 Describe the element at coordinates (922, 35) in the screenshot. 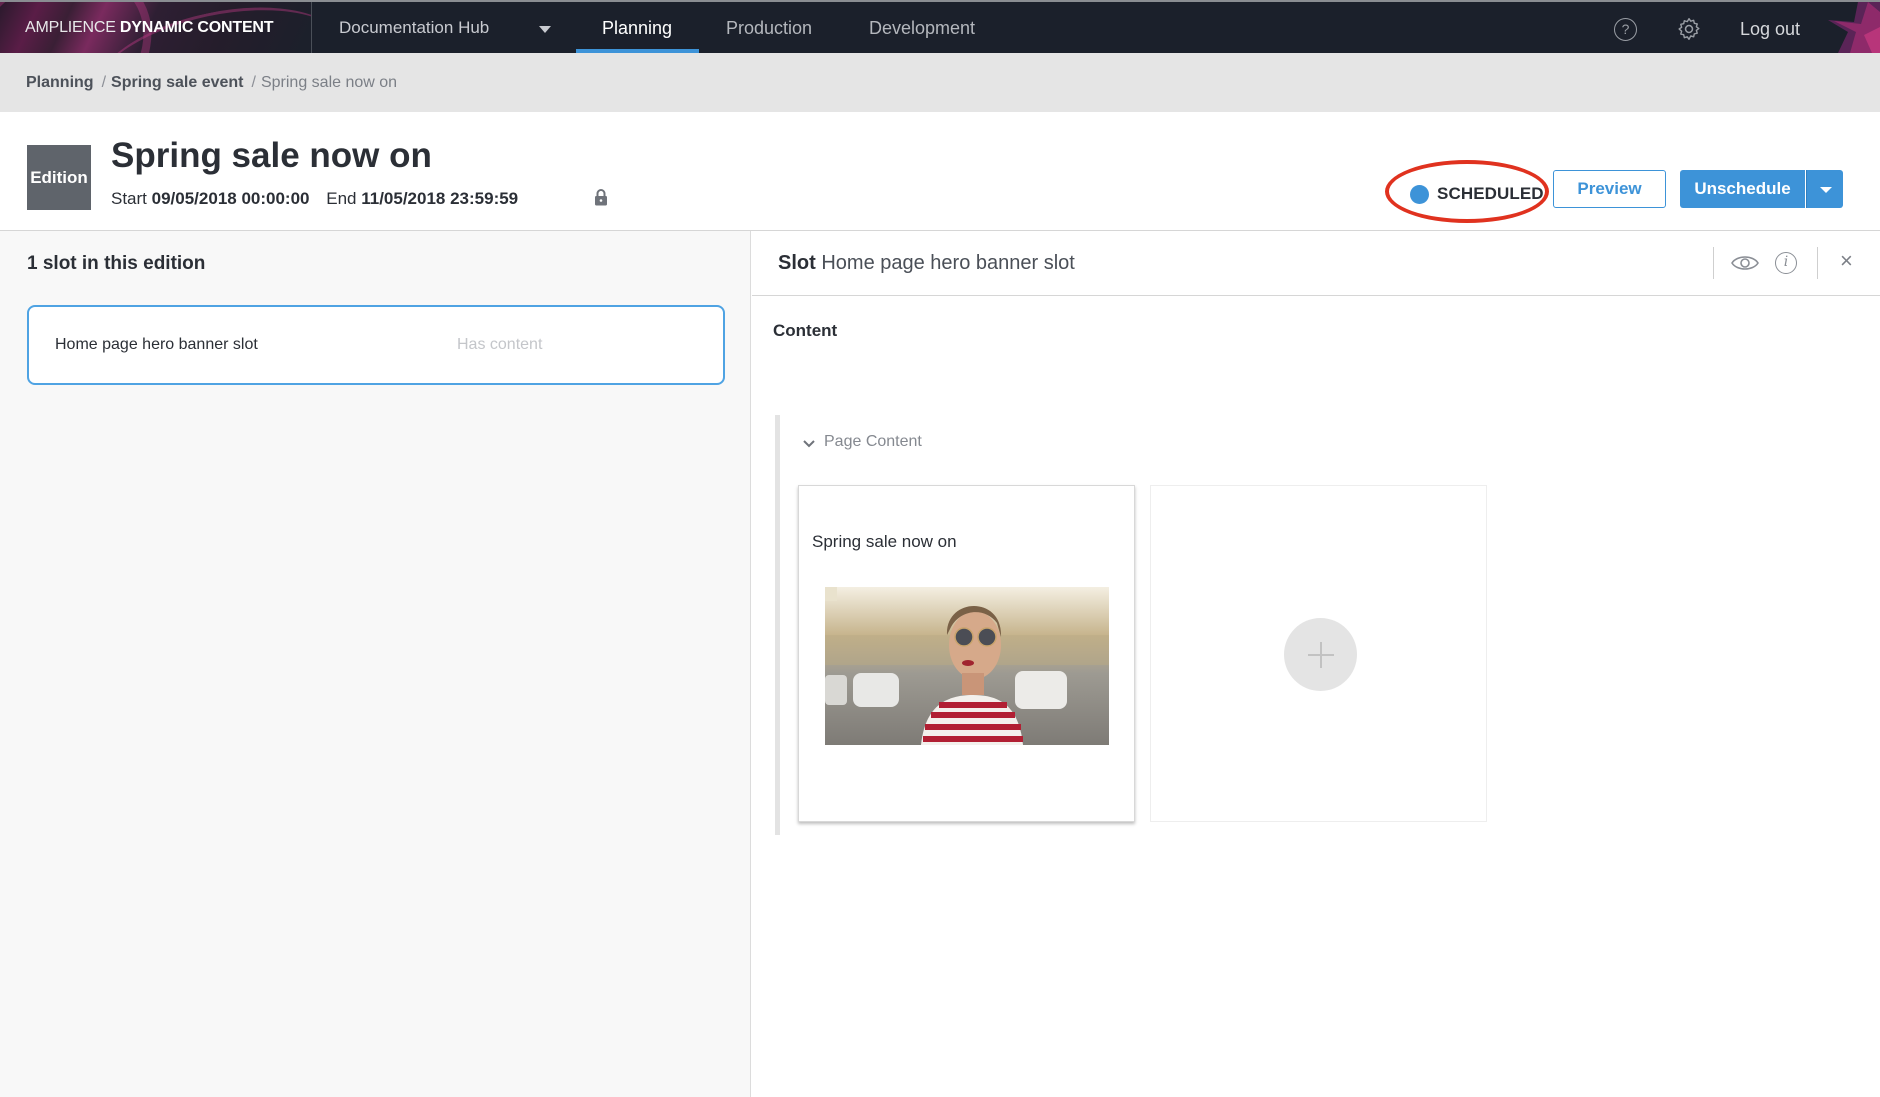

I see `tab-development: Development` at that location.